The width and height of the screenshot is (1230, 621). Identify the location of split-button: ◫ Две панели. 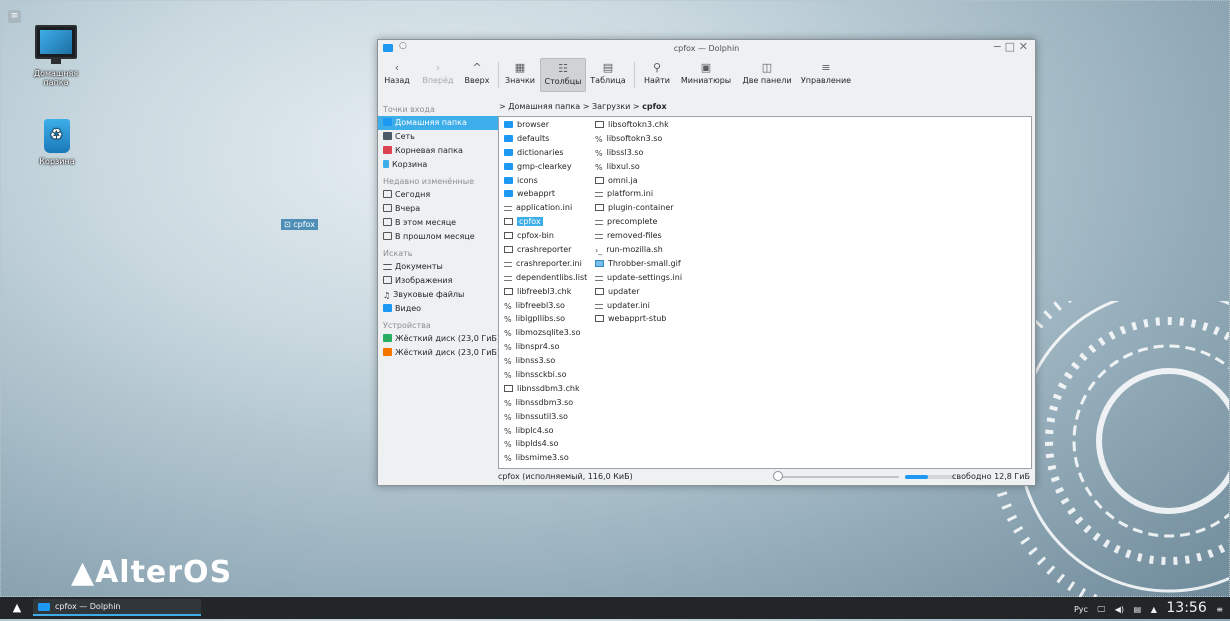
(767, 75).